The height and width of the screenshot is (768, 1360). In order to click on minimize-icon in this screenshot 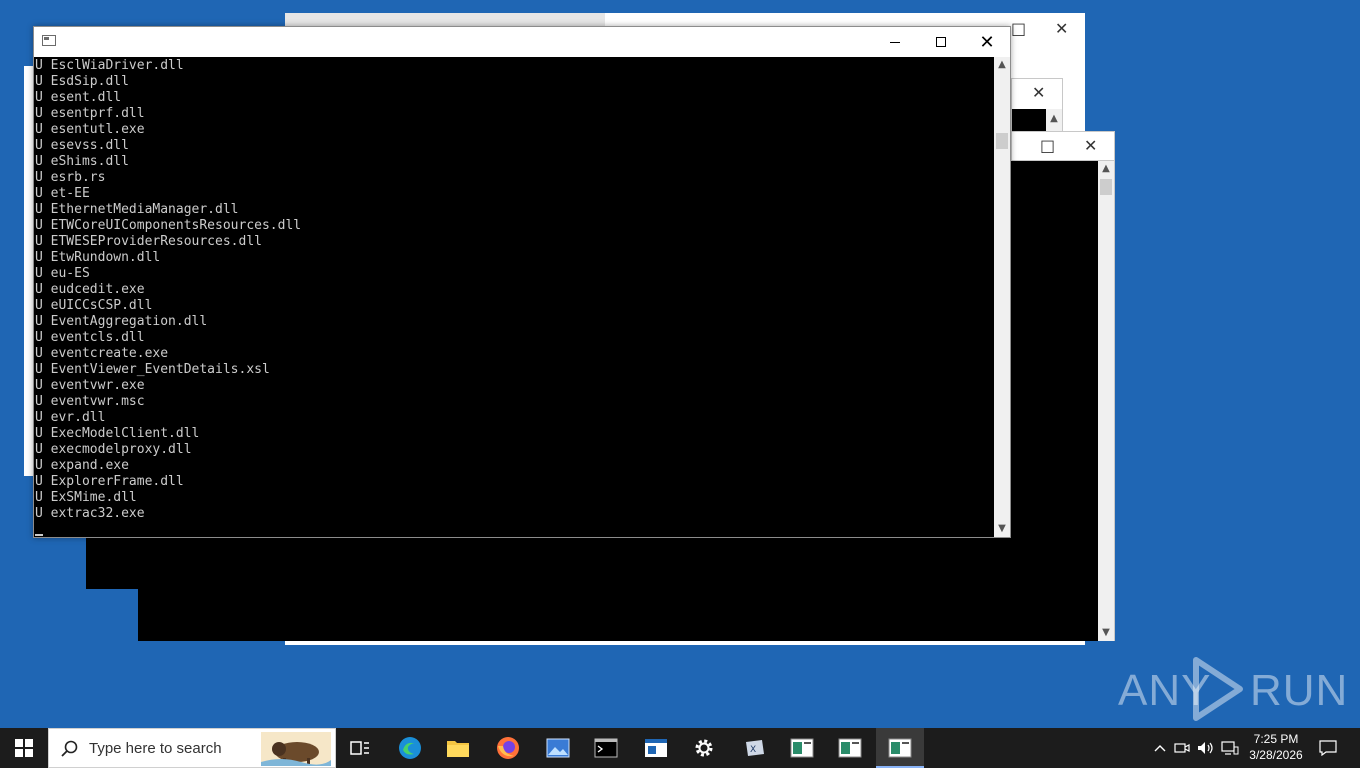, I will do `click(895, 42)`.